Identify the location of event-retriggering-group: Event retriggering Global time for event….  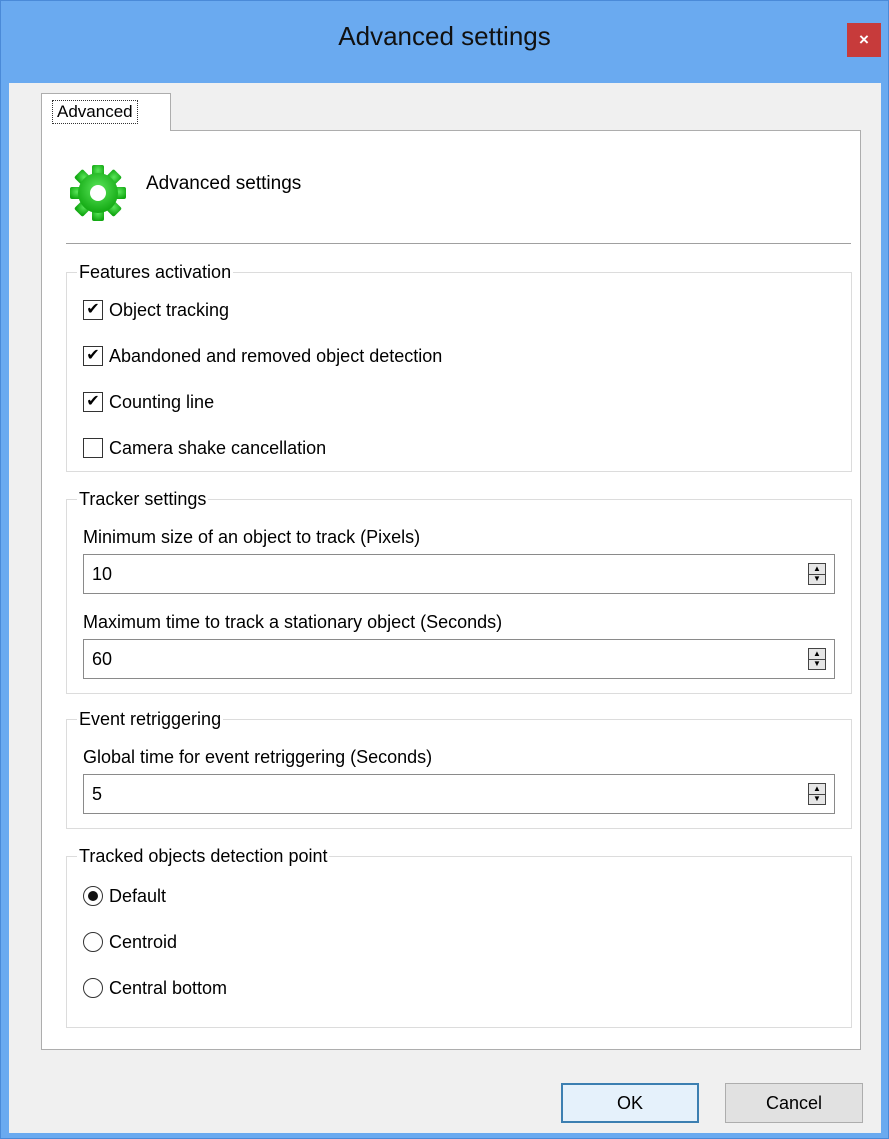
(459, 768).